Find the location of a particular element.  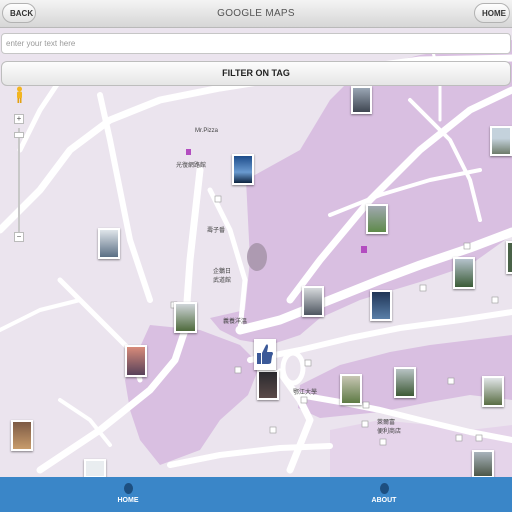

tab-home: HOME is located at coordinates (128, 494).